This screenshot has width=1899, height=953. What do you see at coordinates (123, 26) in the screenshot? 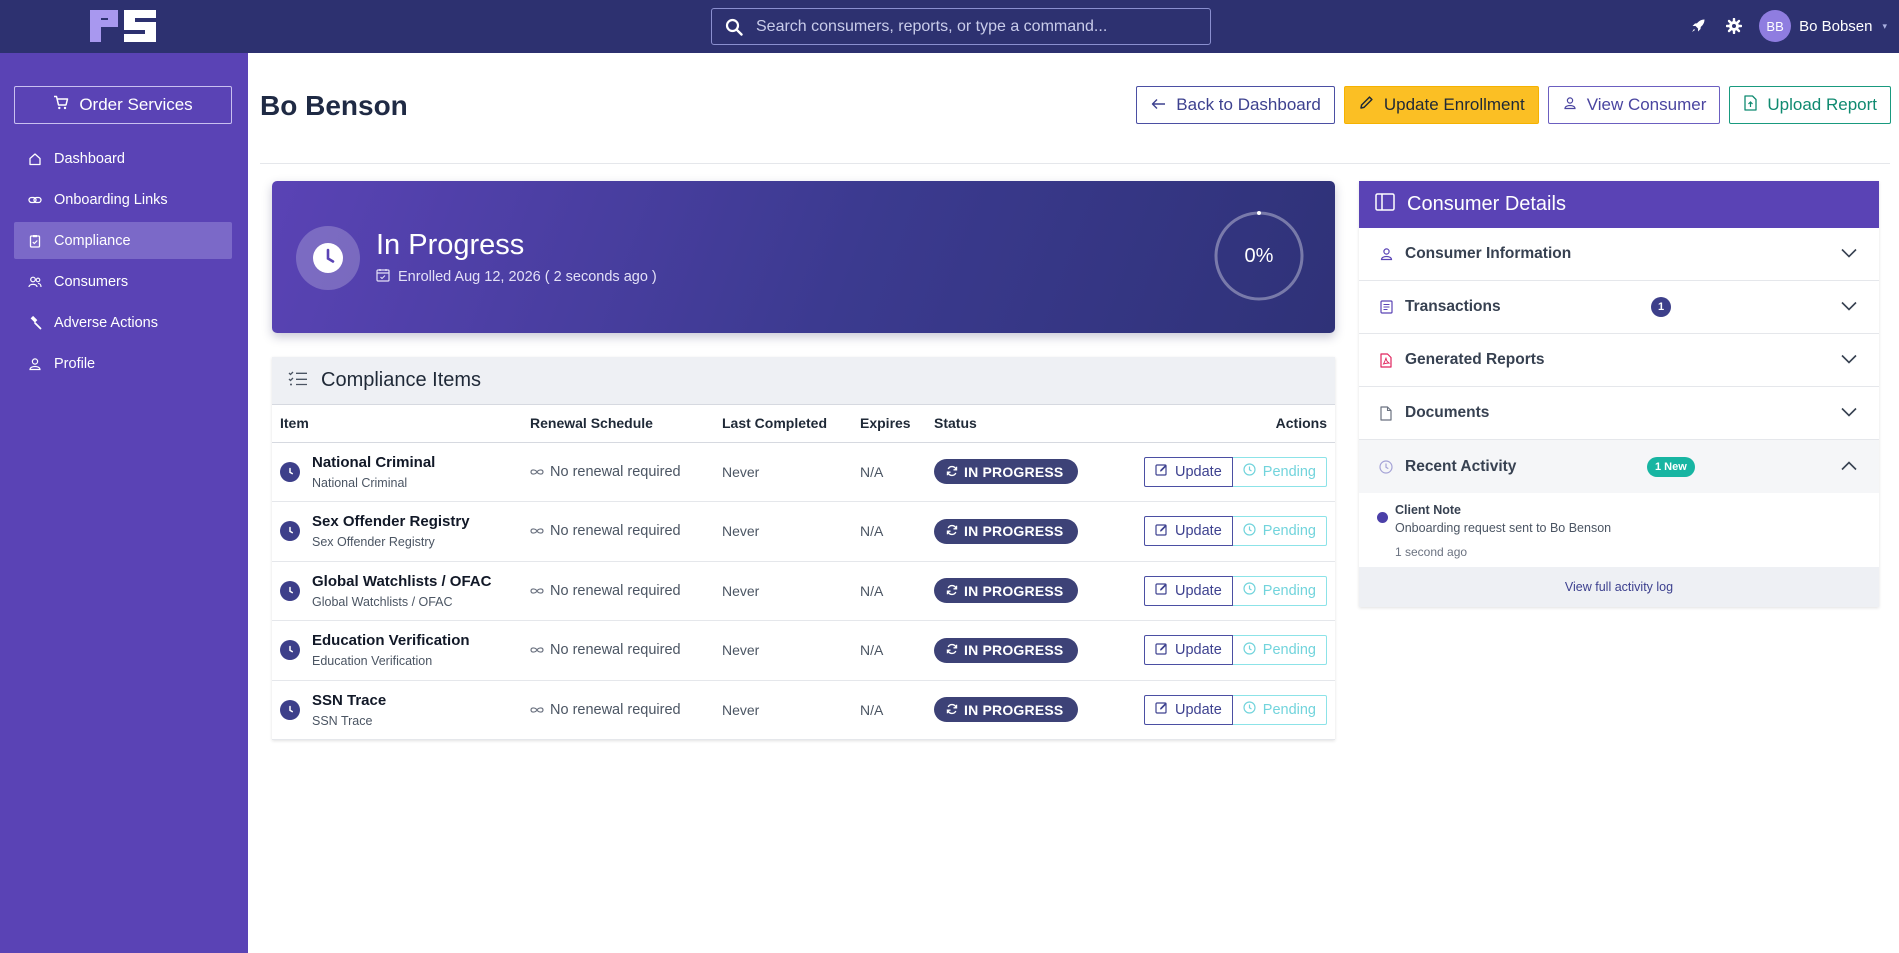
I see `brand-logo` at bounding box center [123, 26].